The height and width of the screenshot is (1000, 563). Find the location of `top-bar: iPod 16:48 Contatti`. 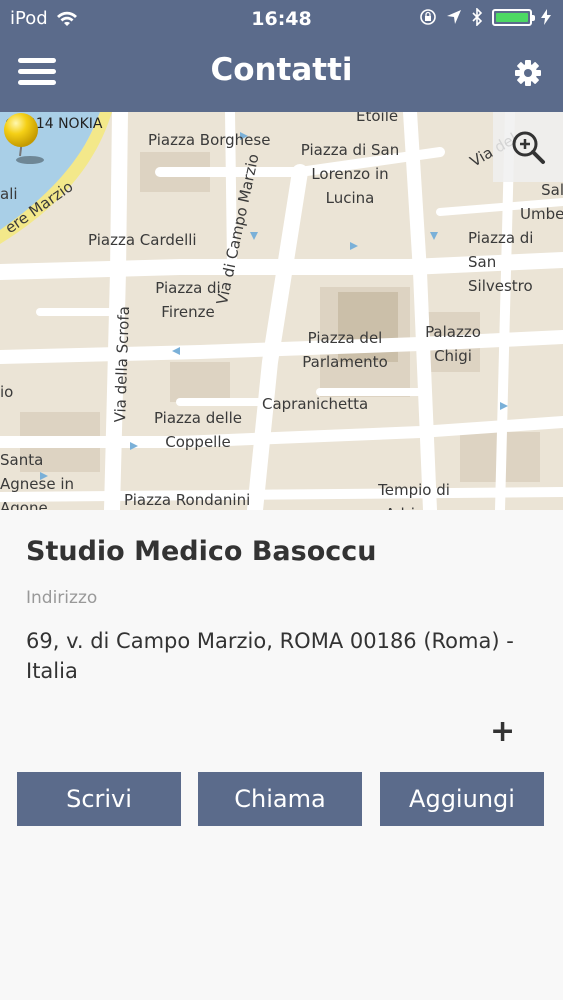

top-bar: iPod 16:48 Contatti is located at coordinates (281, 56).